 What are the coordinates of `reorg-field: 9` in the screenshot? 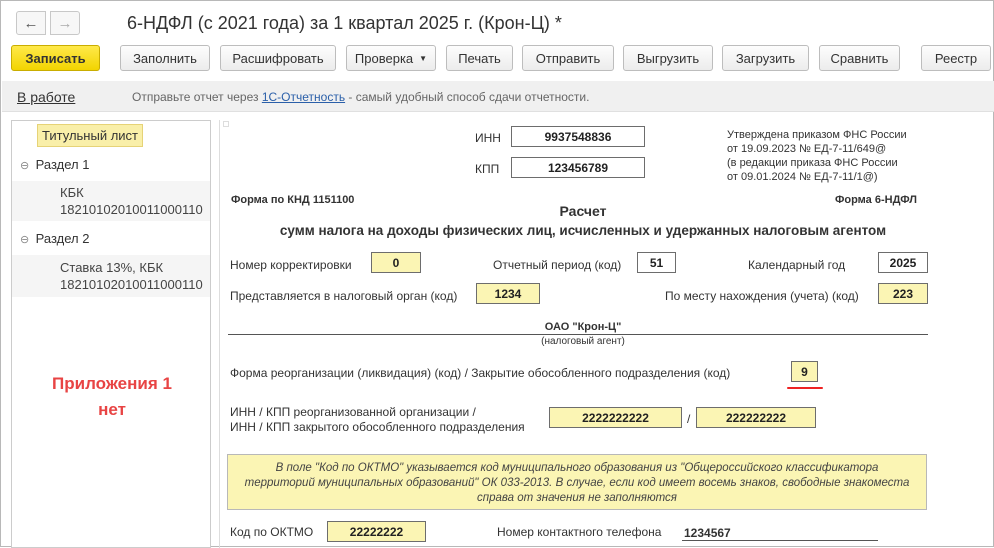 It's located at (804, 371).